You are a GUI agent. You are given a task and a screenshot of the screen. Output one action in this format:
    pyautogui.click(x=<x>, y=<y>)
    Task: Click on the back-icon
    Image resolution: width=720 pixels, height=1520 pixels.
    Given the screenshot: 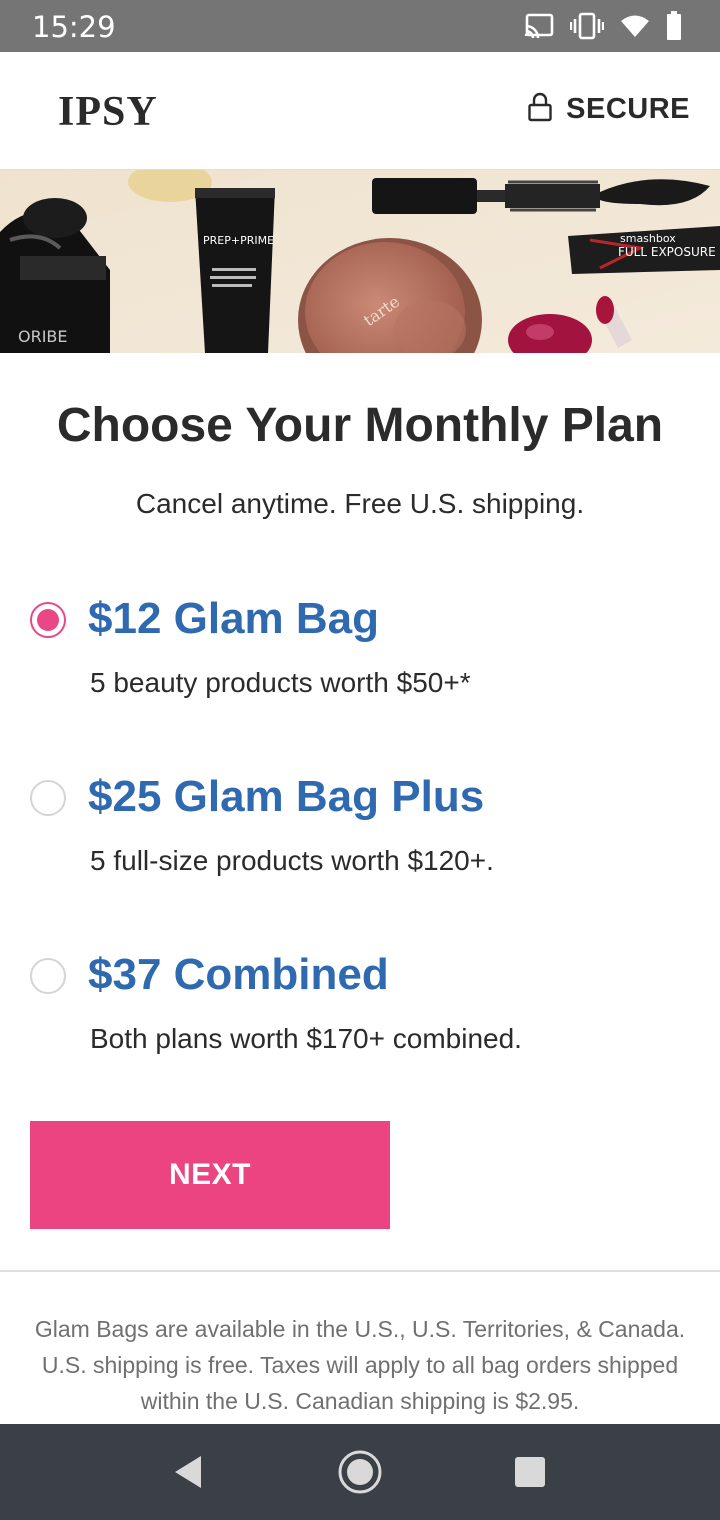 What is the action you would take?
    pyautogui.click(x=188, y=1472)
    